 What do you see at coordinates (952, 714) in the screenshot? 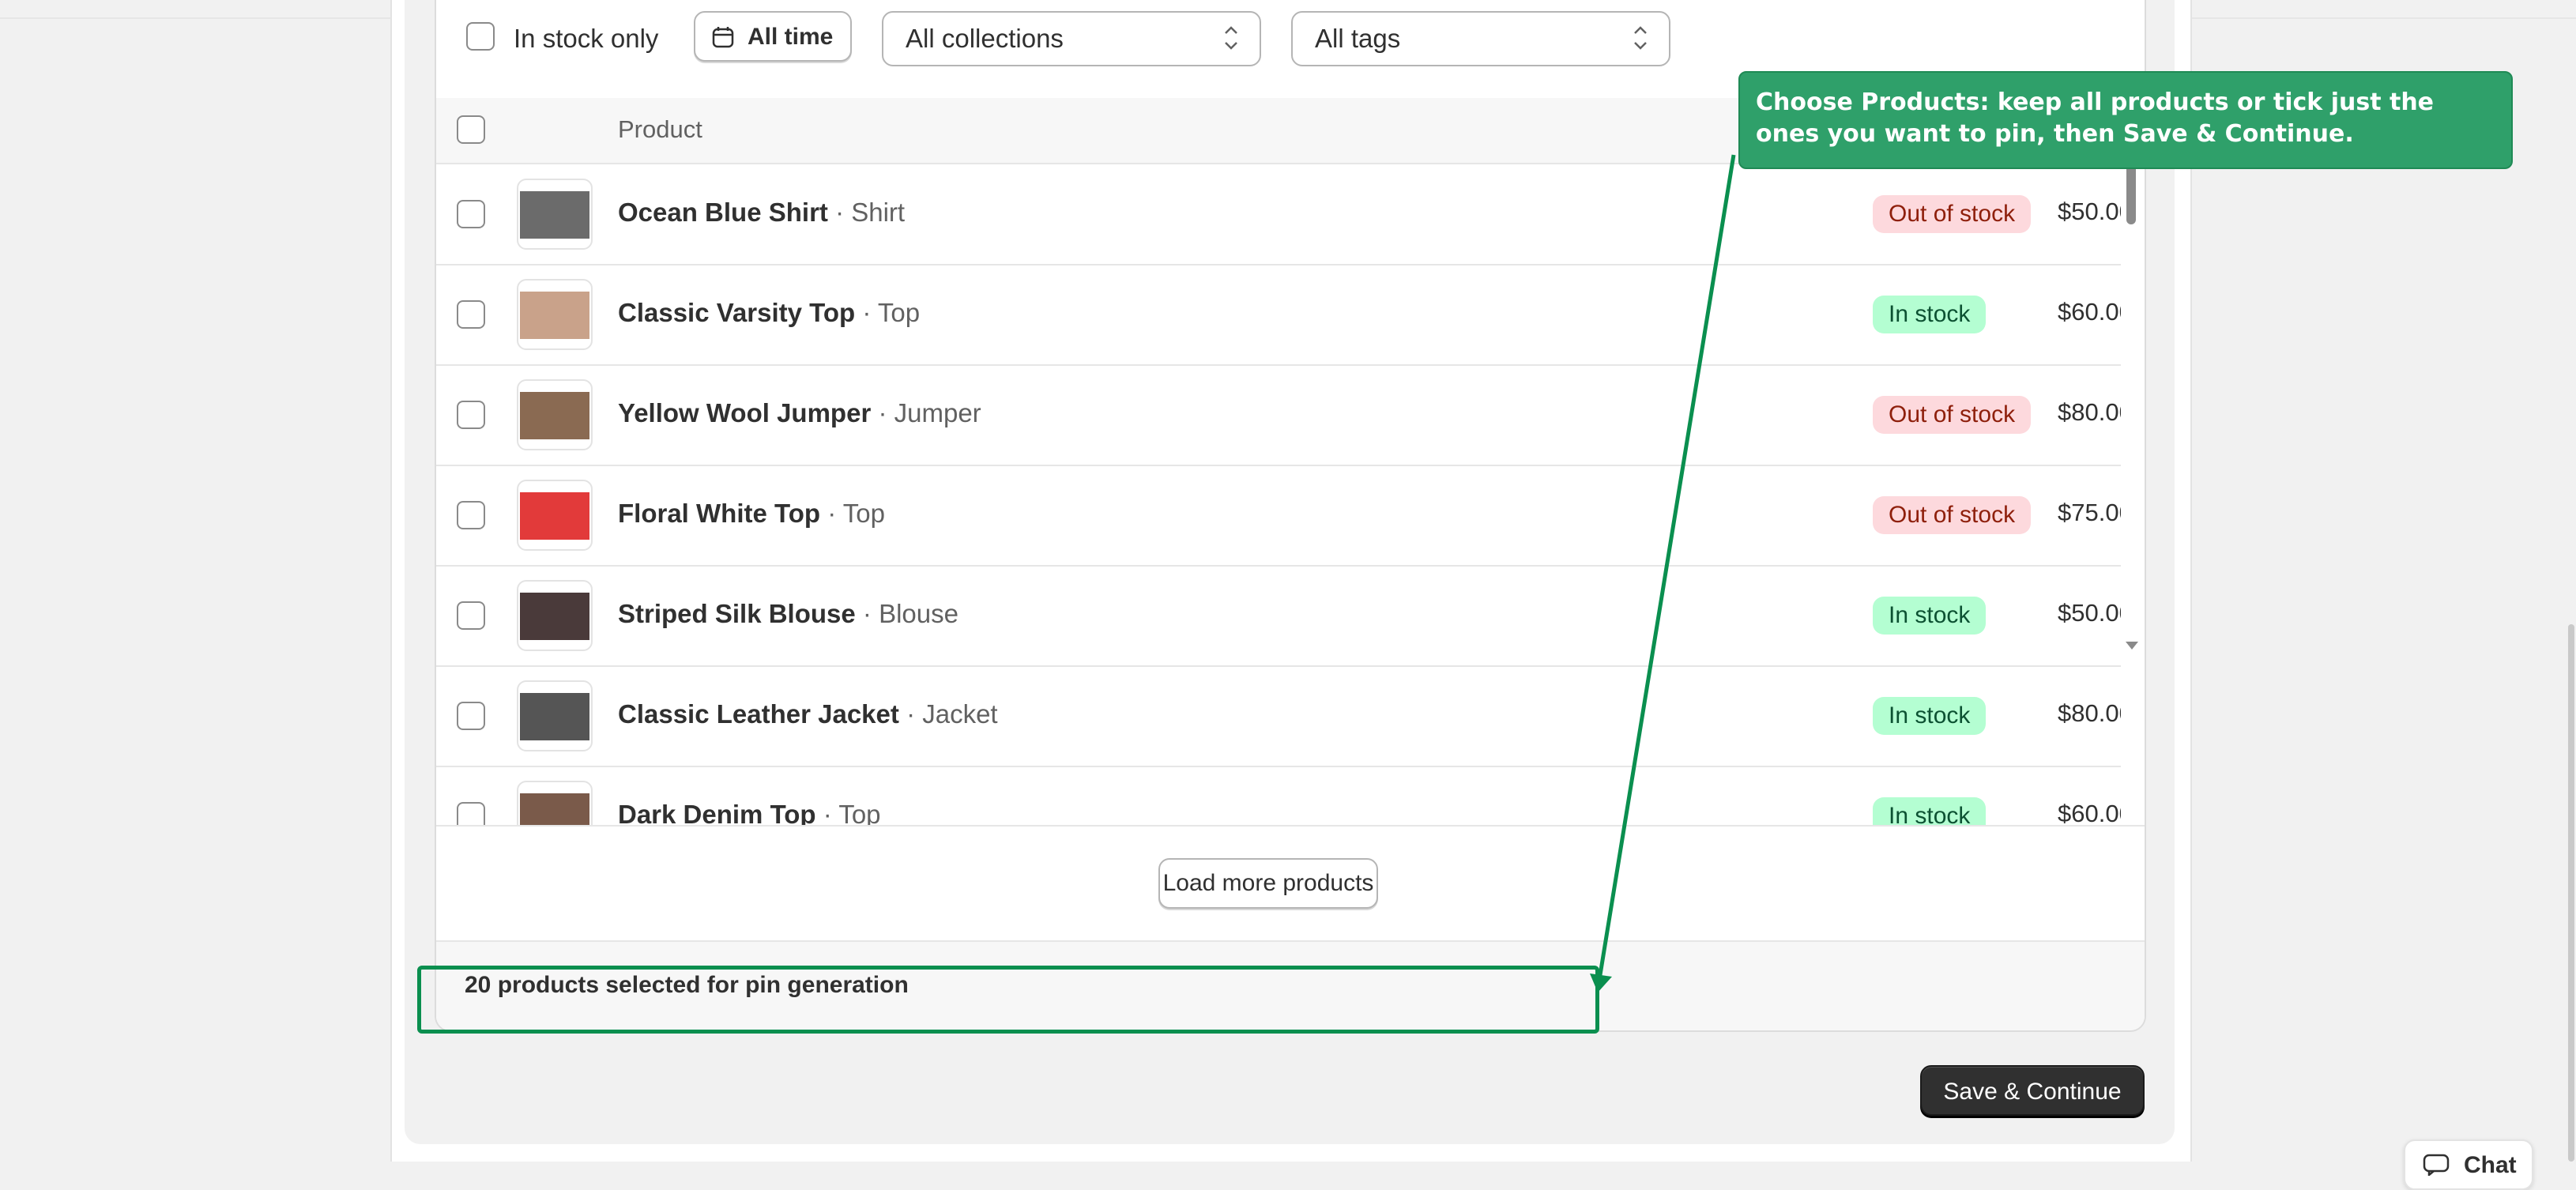
I see `product-type: · Jacket` at bounding box center [952, 714].